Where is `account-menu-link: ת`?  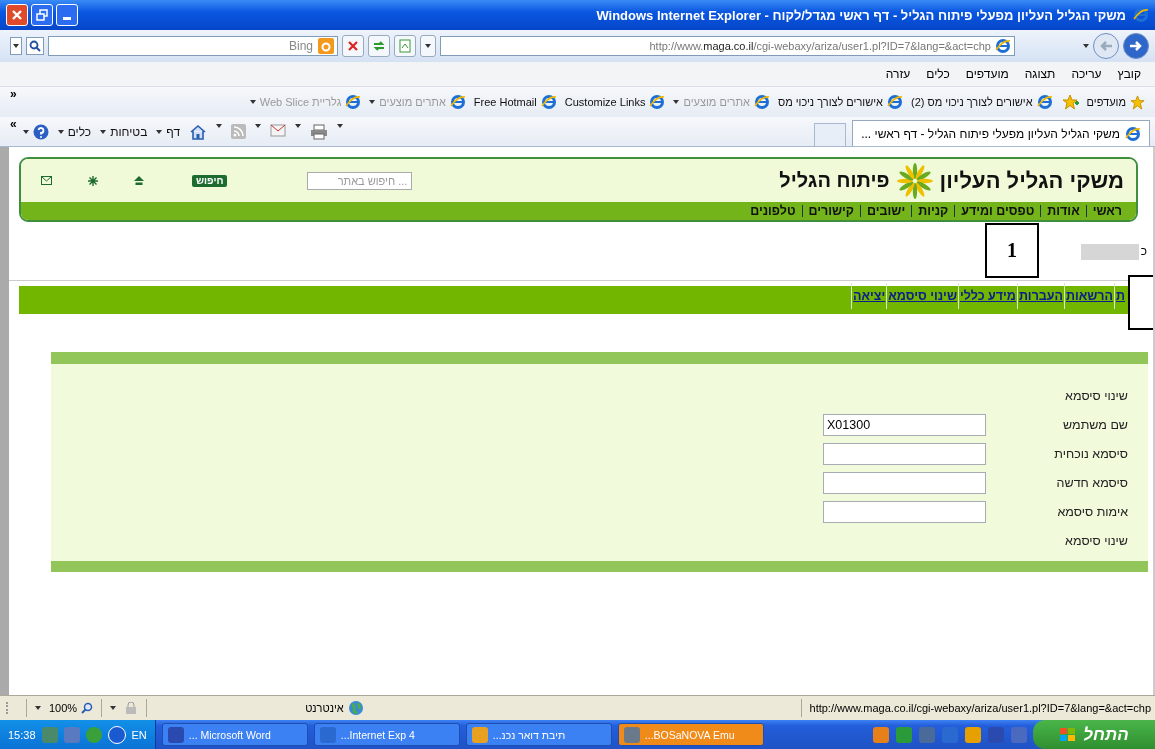
account-menu-link: ת is located at coordinates (1120, 296).